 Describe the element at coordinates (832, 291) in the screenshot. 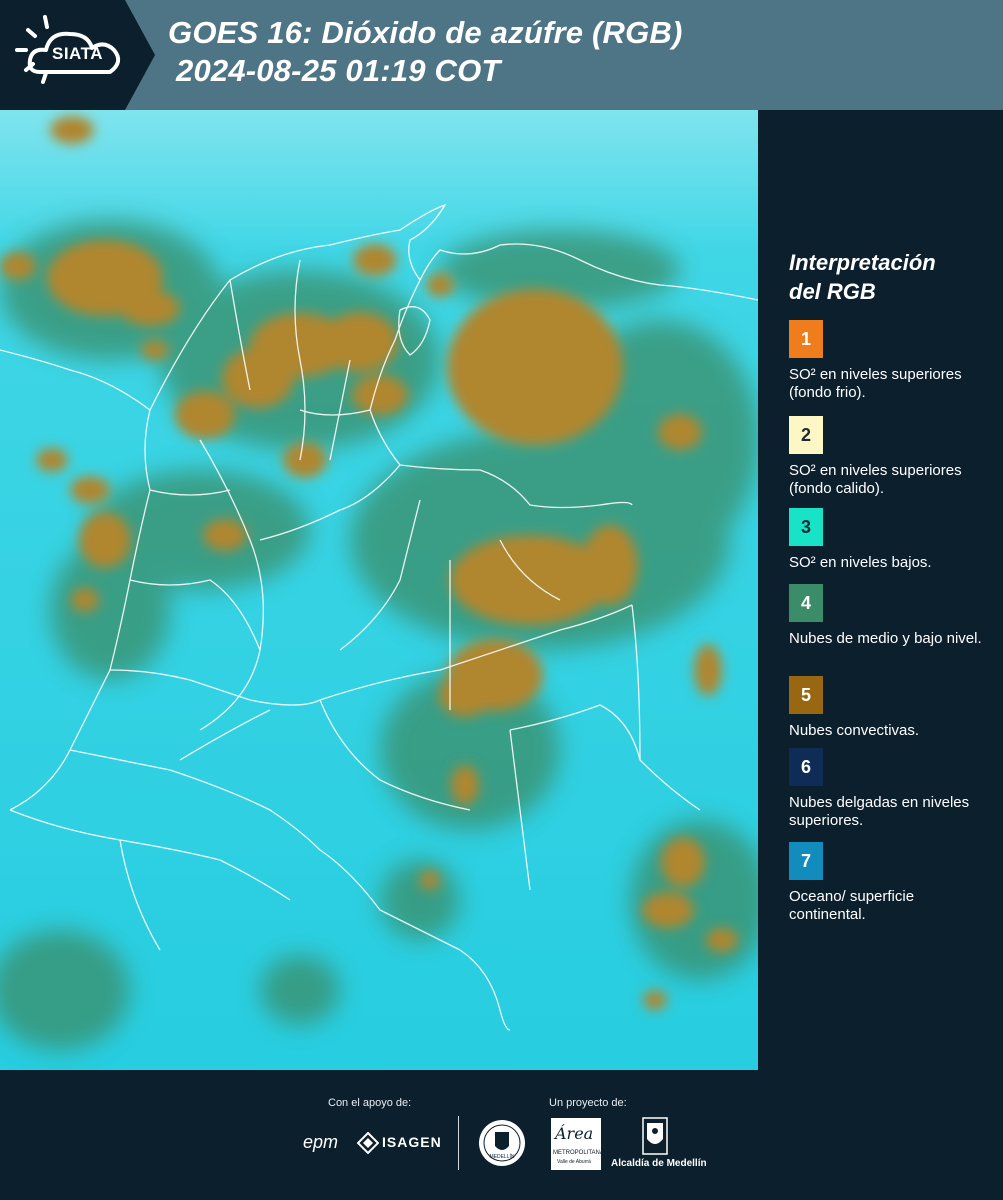

I see `legend-title-line-2: del RGB` at that location.